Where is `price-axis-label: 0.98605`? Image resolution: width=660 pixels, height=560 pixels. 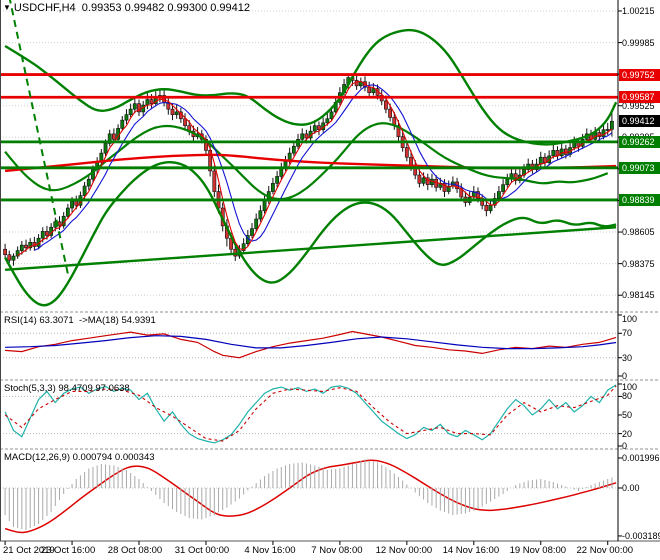 price-axis-label: 0.98605 is located at coordinates (638, 232).